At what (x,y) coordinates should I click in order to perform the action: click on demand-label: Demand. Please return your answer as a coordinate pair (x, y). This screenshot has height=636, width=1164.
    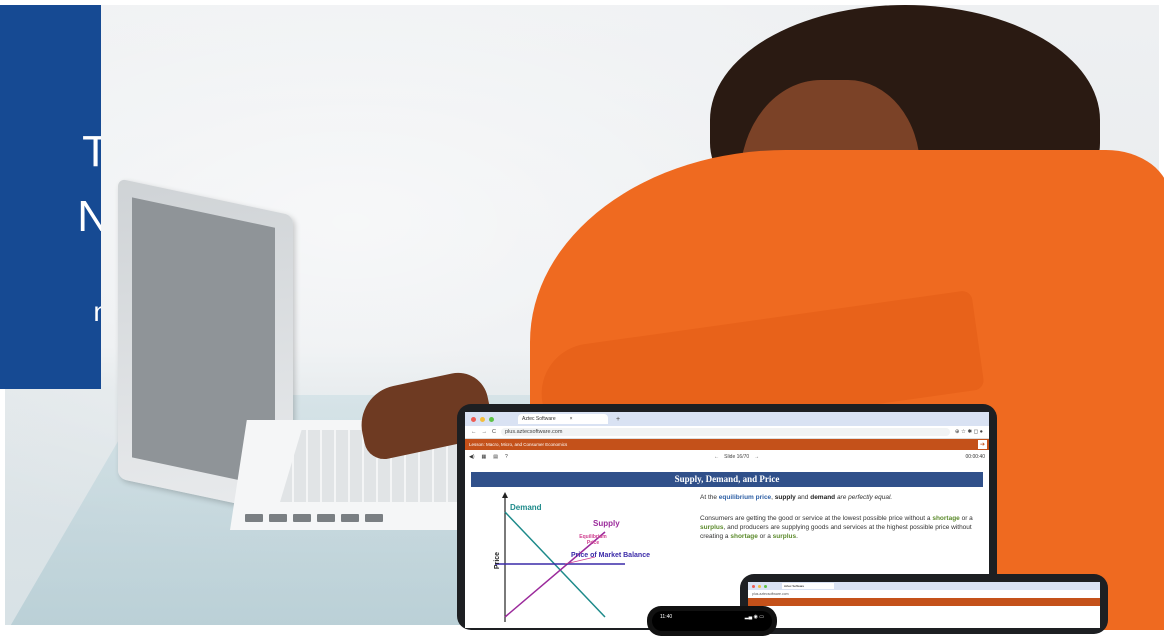
    Looking at the image, I should click on (526, 507).